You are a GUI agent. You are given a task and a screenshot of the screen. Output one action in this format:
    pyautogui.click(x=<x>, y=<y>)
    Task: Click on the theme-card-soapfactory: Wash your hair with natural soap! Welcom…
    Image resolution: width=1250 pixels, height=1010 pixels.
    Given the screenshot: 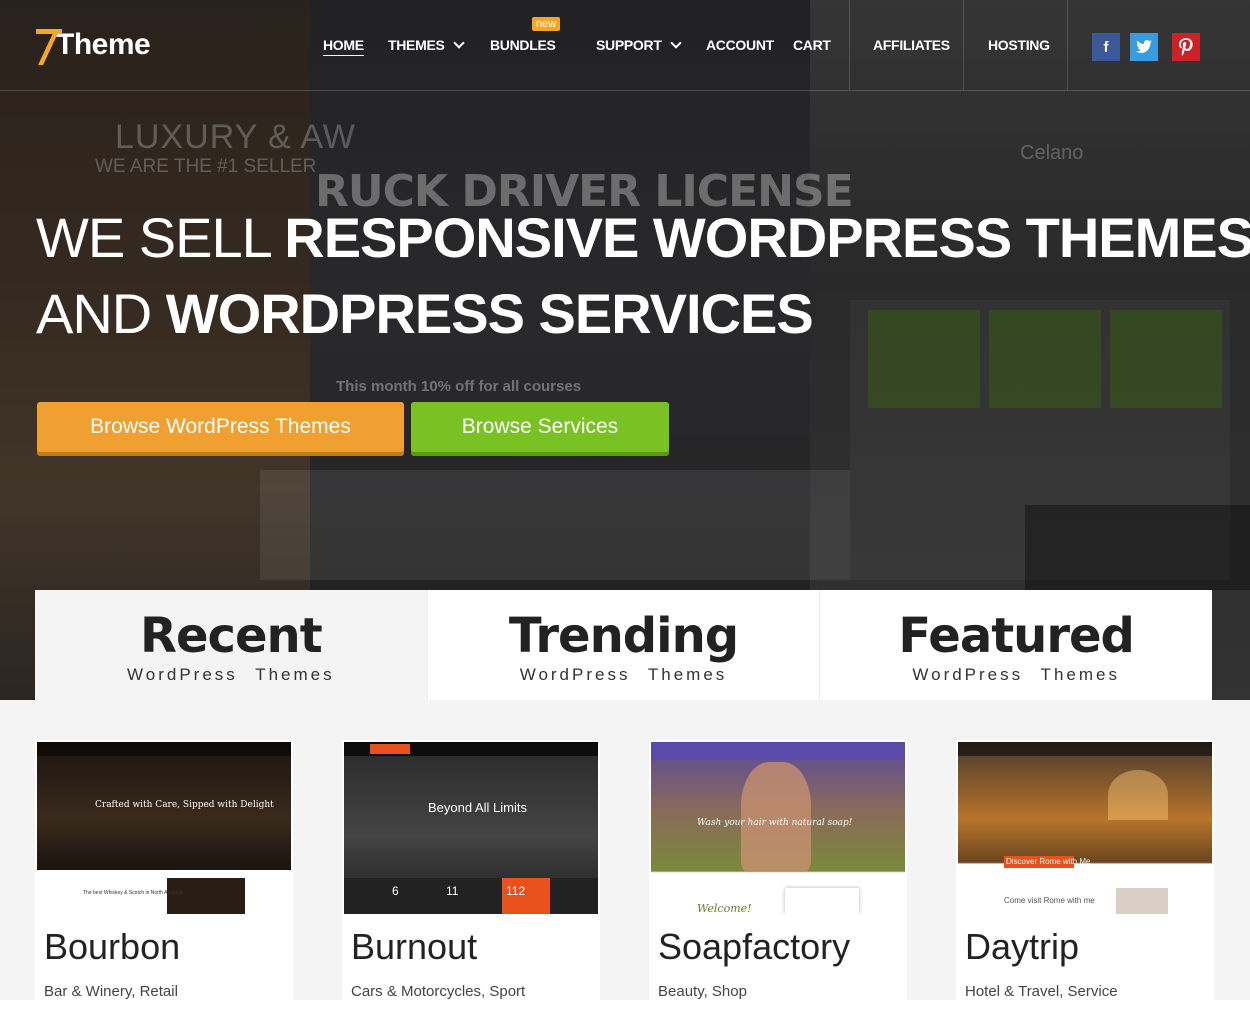 What is the action you would take?
    pyautogui.click(x=778, y=875)
    